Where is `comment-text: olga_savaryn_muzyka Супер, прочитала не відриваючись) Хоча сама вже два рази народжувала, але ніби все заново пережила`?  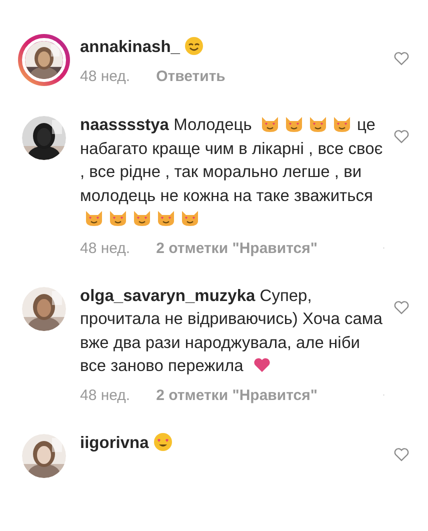 comment-text: olga_savaryn_muzyka Супер, прочитала не відриваючись) Хоча сама вже два рази народжувала, але ніби все заново пережила is located at coordinates (232, 331).